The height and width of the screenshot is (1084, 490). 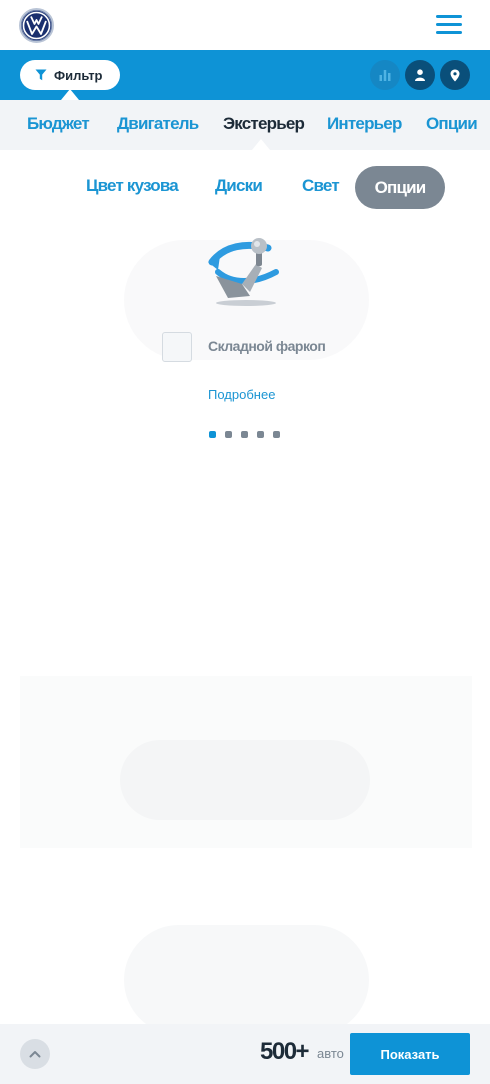 I want to click on subtab-options-label: Опции, so click(x=400, y=187).